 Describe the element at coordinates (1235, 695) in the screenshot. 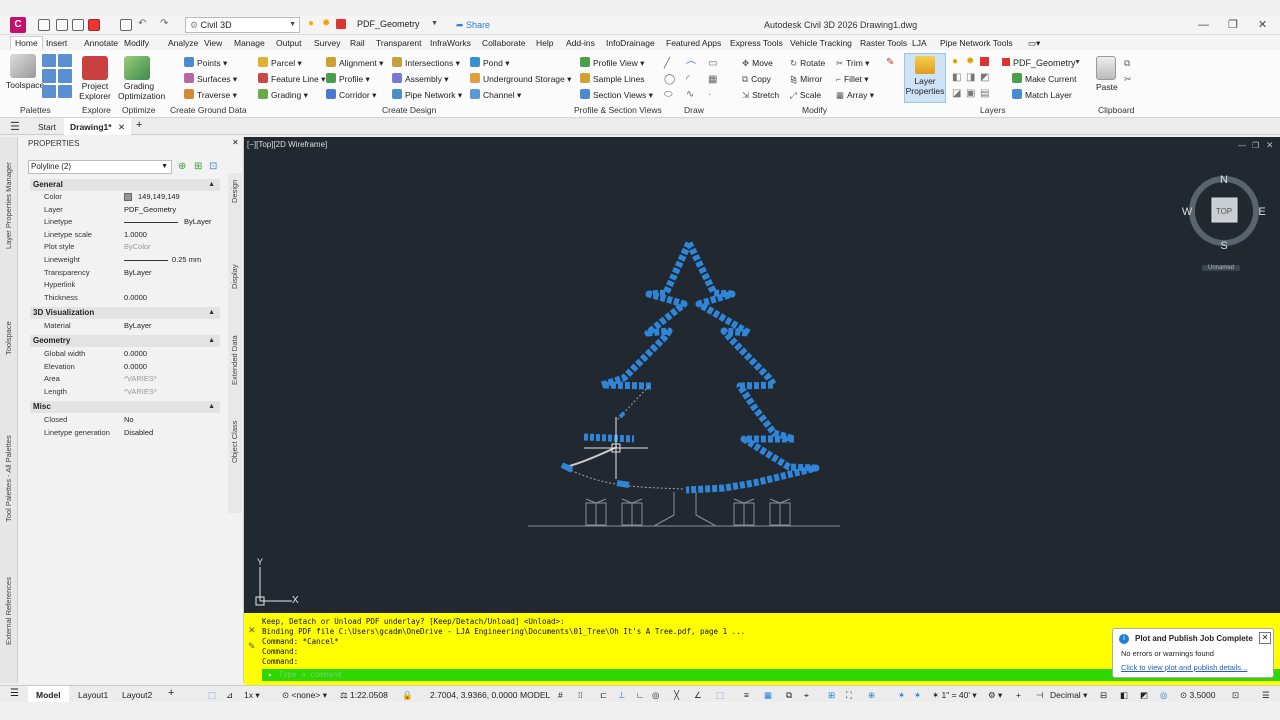

I see `clean-screen-icon: ⊡` at that location.